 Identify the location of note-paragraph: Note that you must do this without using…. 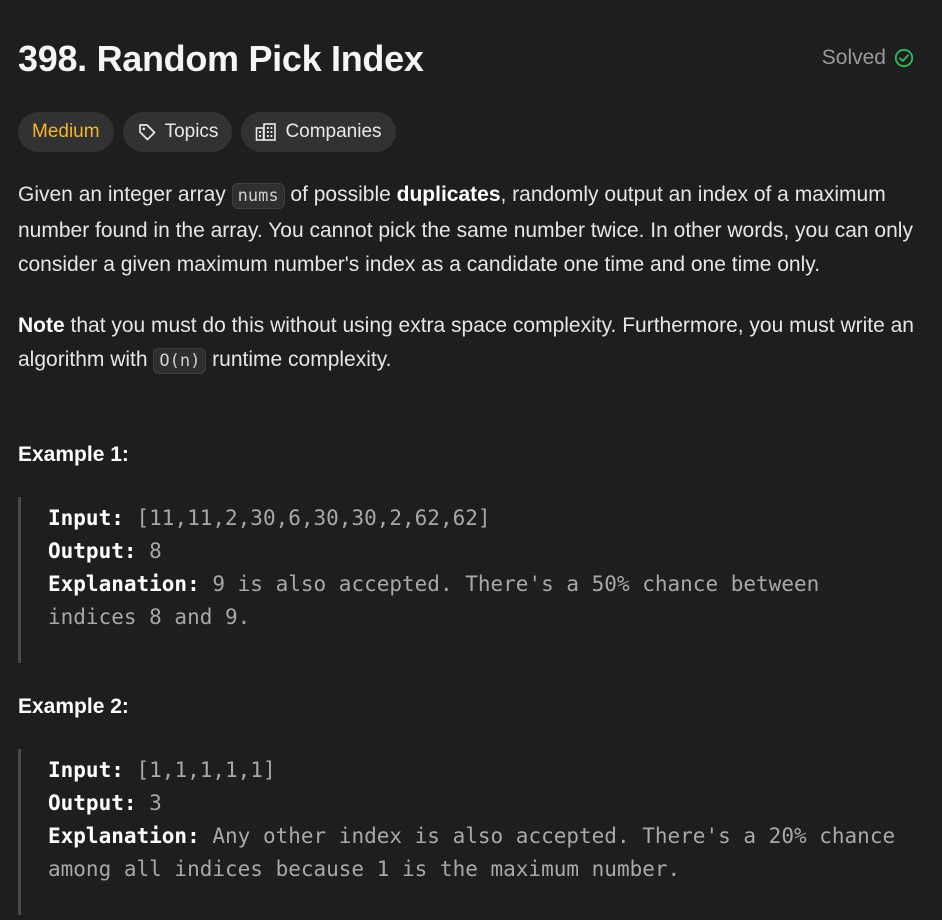
(473, 344).